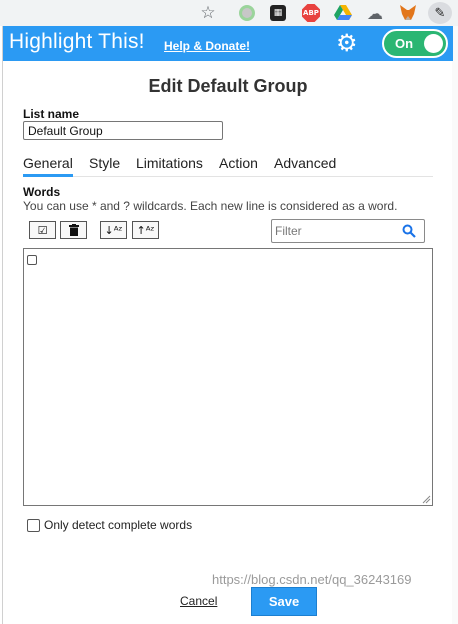 The height and width of the screenshot is (624, 458). Describe the element at coordinates (455, 325) in the screenshot. I see `background-page` at that location.